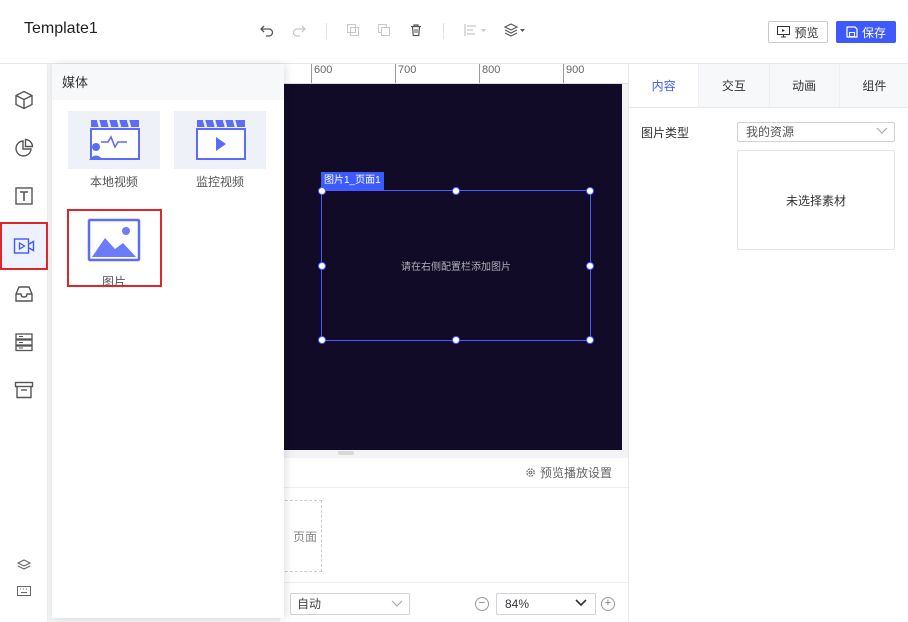 The image size is (908, 622). Describe the element at coordinates (573, 73) in the screenshot. I see `ruler-label: 900` at that location.